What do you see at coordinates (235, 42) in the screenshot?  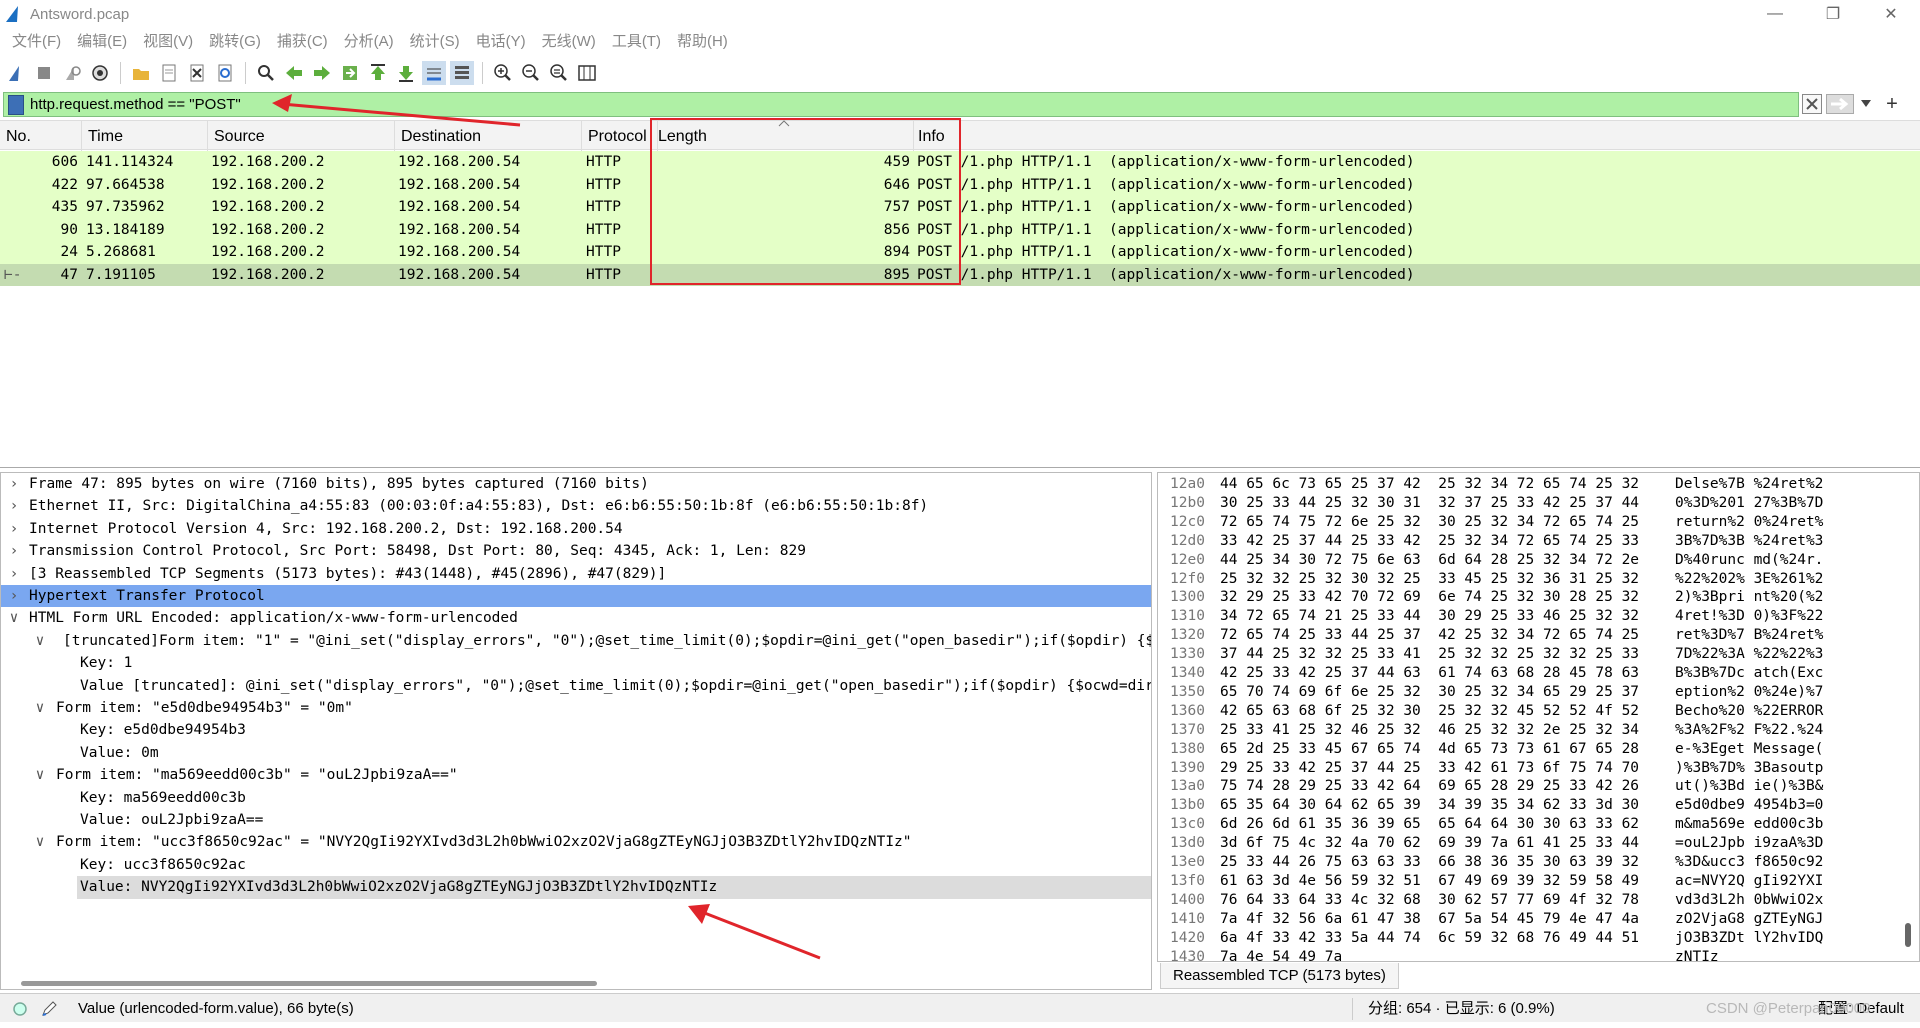 I see `menu-go: 跳转(G)` at bounding box center [235, 42].